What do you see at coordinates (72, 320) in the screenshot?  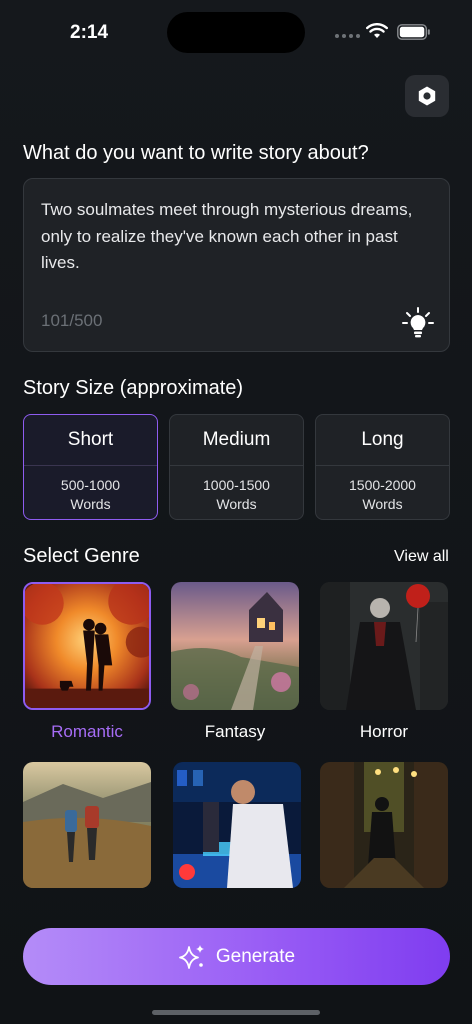 I see `character-count: 101/500` at bounding box center [72, 320].